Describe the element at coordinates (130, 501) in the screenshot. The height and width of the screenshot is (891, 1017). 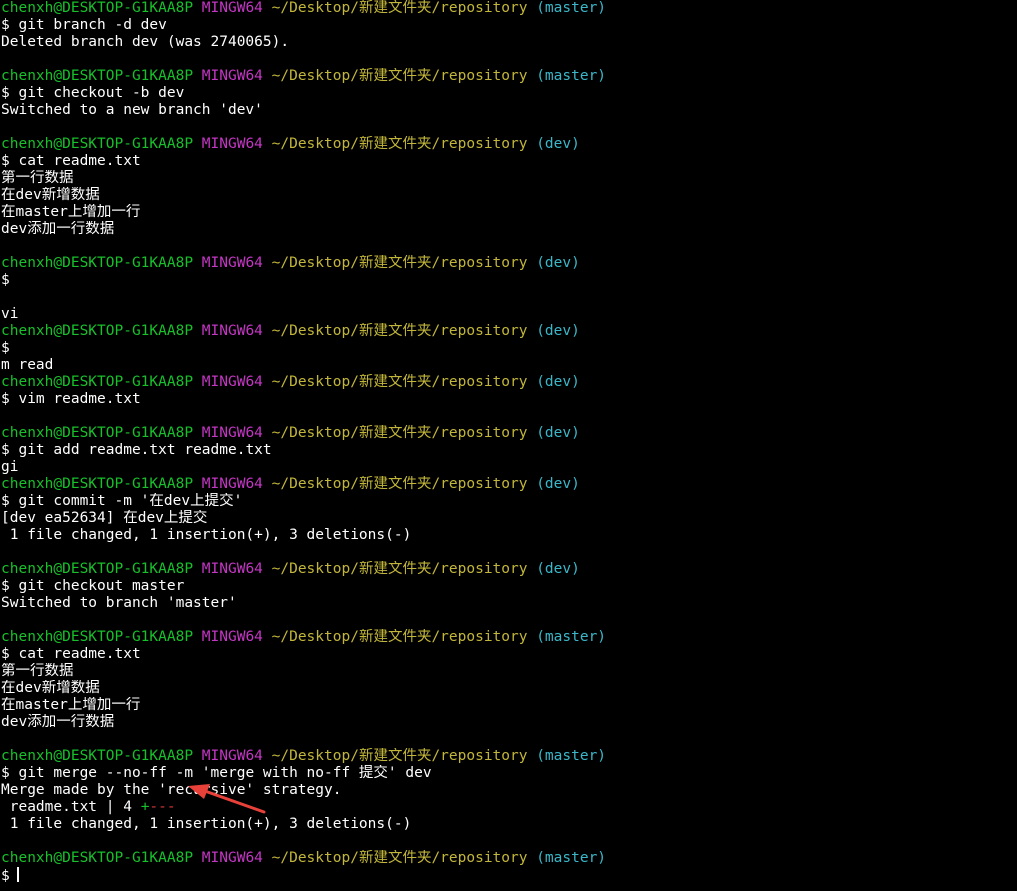
I see `command-text: git commit -m '在dev上提交'` at that location.